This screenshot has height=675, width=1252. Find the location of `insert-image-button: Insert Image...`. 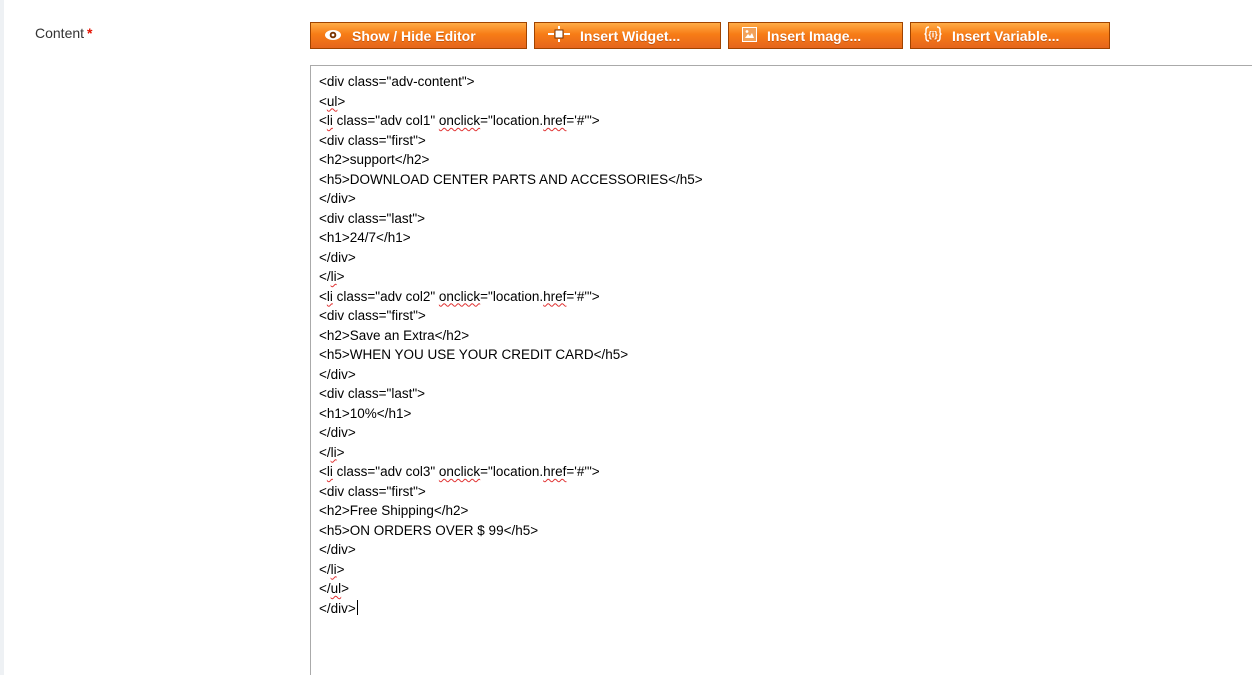

insert-image-button: Insert Image... is located at coordinates (815, 35).